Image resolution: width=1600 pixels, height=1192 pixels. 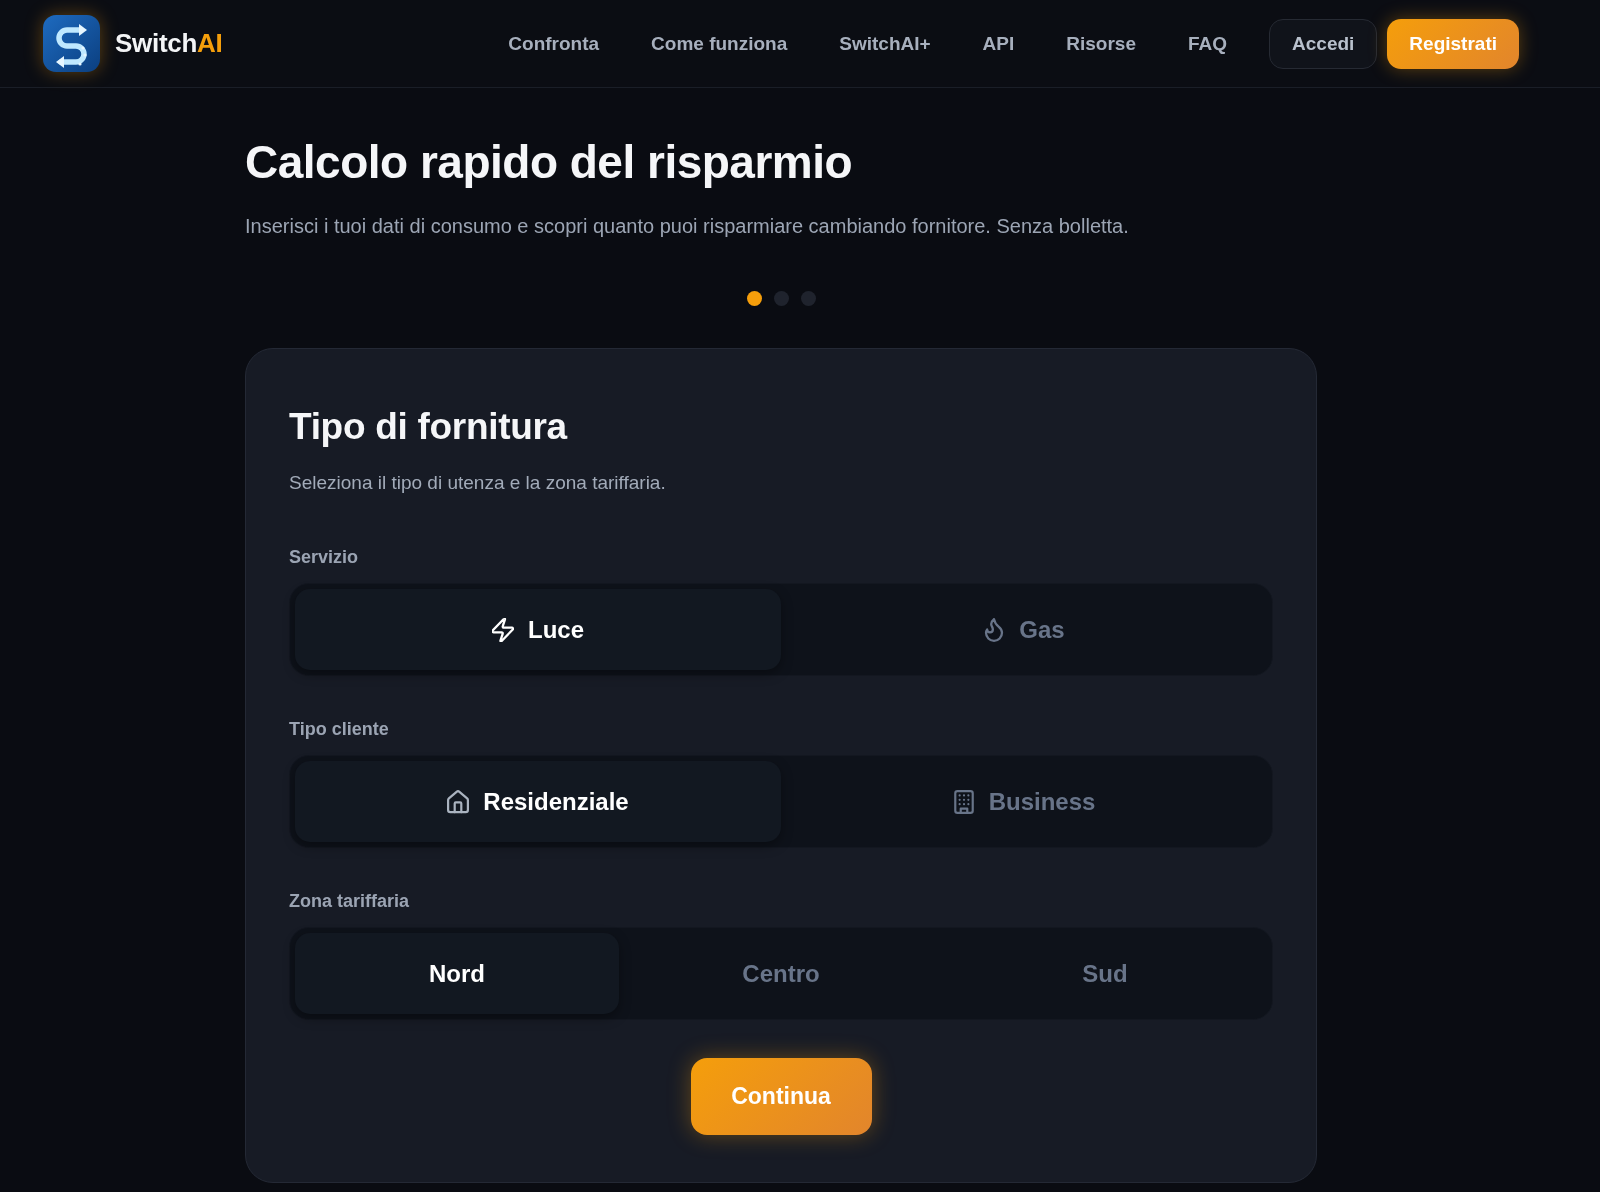 What do you see at coordinates (994, 629) in the screenshot?
I see `flame-icon` at bounding box center [994, 629].